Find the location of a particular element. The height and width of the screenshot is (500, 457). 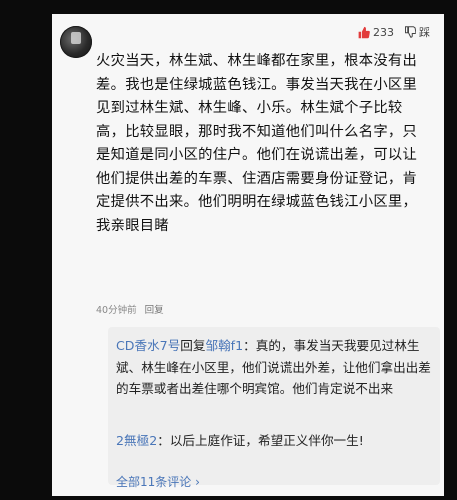

like-count: 233 is located at coordinates (383, 32).